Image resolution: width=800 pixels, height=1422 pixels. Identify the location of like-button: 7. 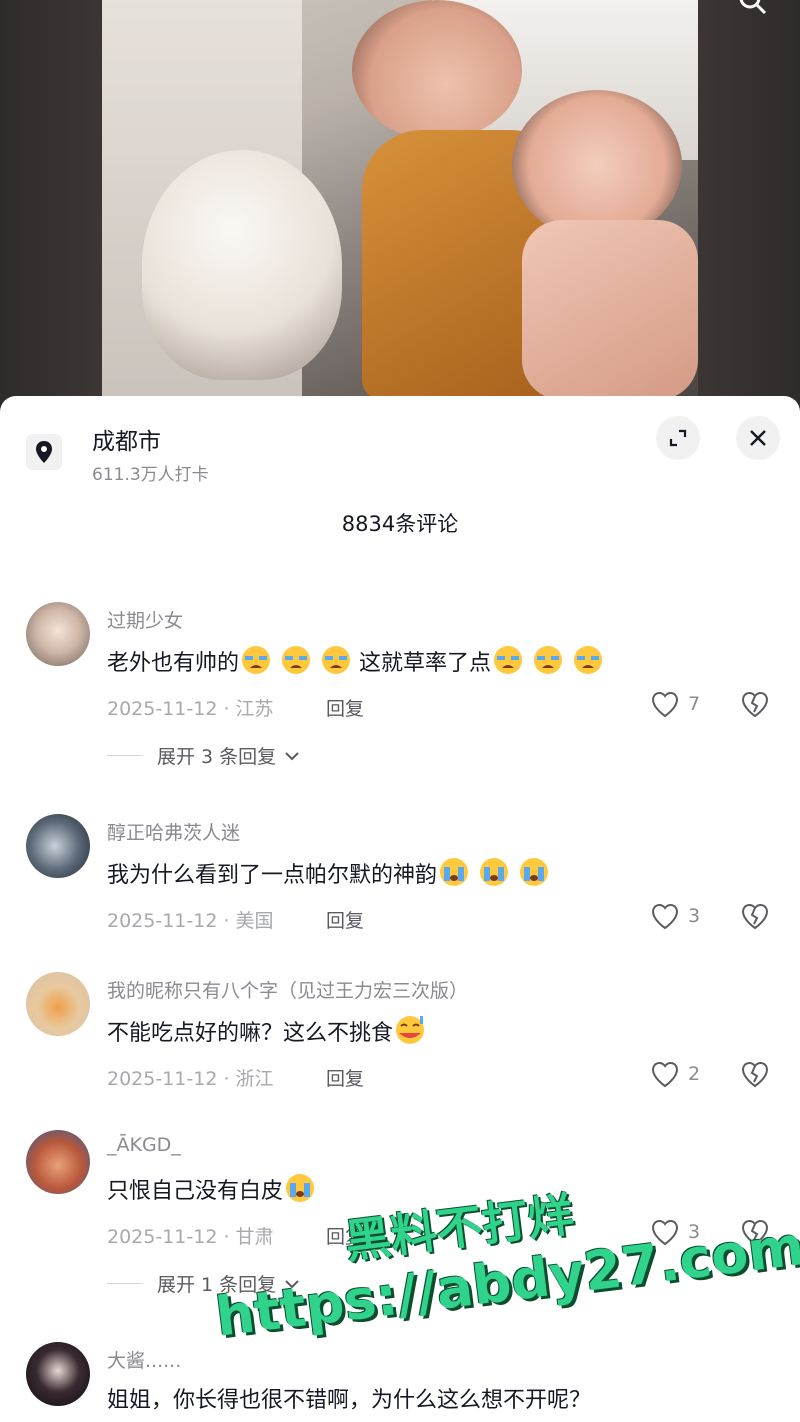
(675, 704).